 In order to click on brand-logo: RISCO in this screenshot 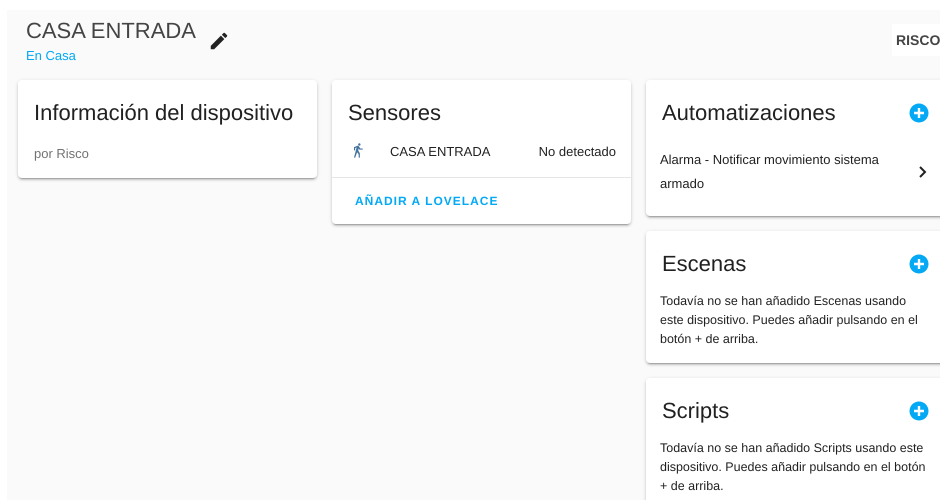, I will do `click(916, 40)`.